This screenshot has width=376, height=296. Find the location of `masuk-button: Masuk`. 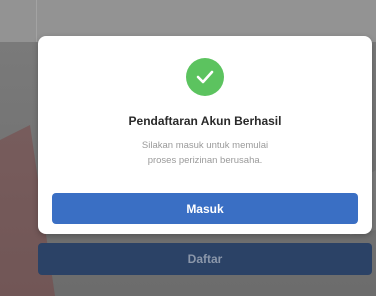

masuk-button: Masuk is located at coordinates (205, 208).